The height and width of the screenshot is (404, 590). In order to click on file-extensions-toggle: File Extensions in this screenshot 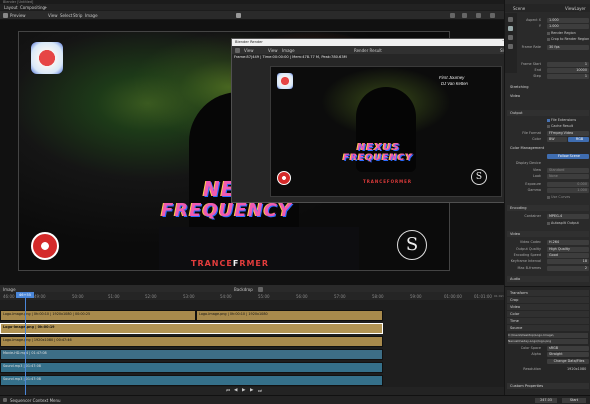, I will do `click(561, 120)`.